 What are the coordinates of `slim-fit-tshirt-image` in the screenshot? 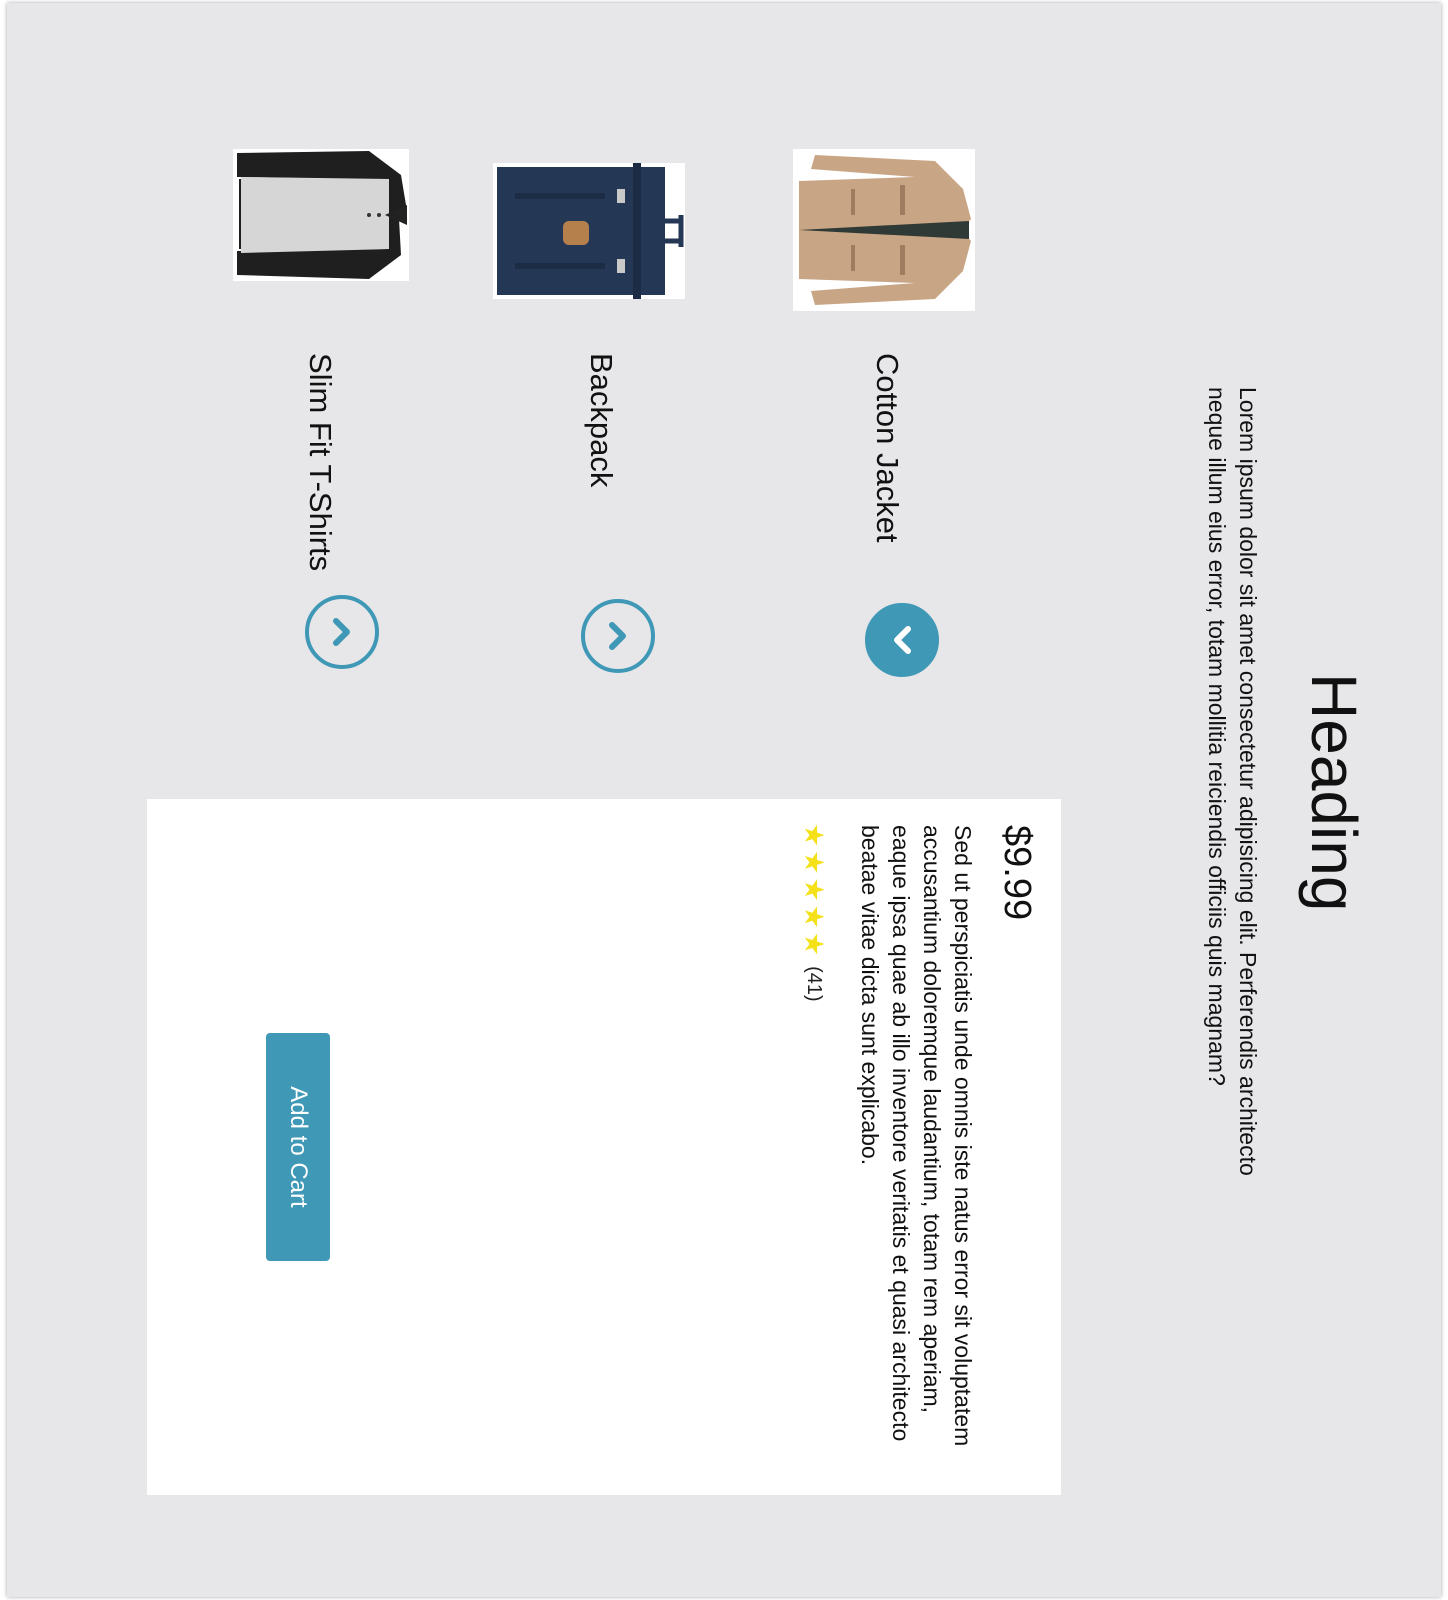 It's located at (321, 215).